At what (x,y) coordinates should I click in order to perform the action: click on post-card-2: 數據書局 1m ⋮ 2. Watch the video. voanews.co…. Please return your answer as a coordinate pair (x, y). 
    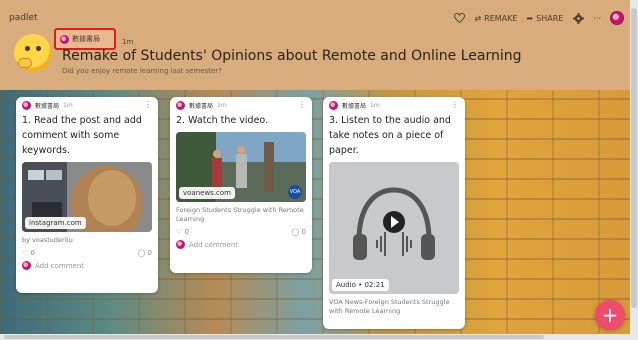
    Looking at the image, I should click on (241, 185).